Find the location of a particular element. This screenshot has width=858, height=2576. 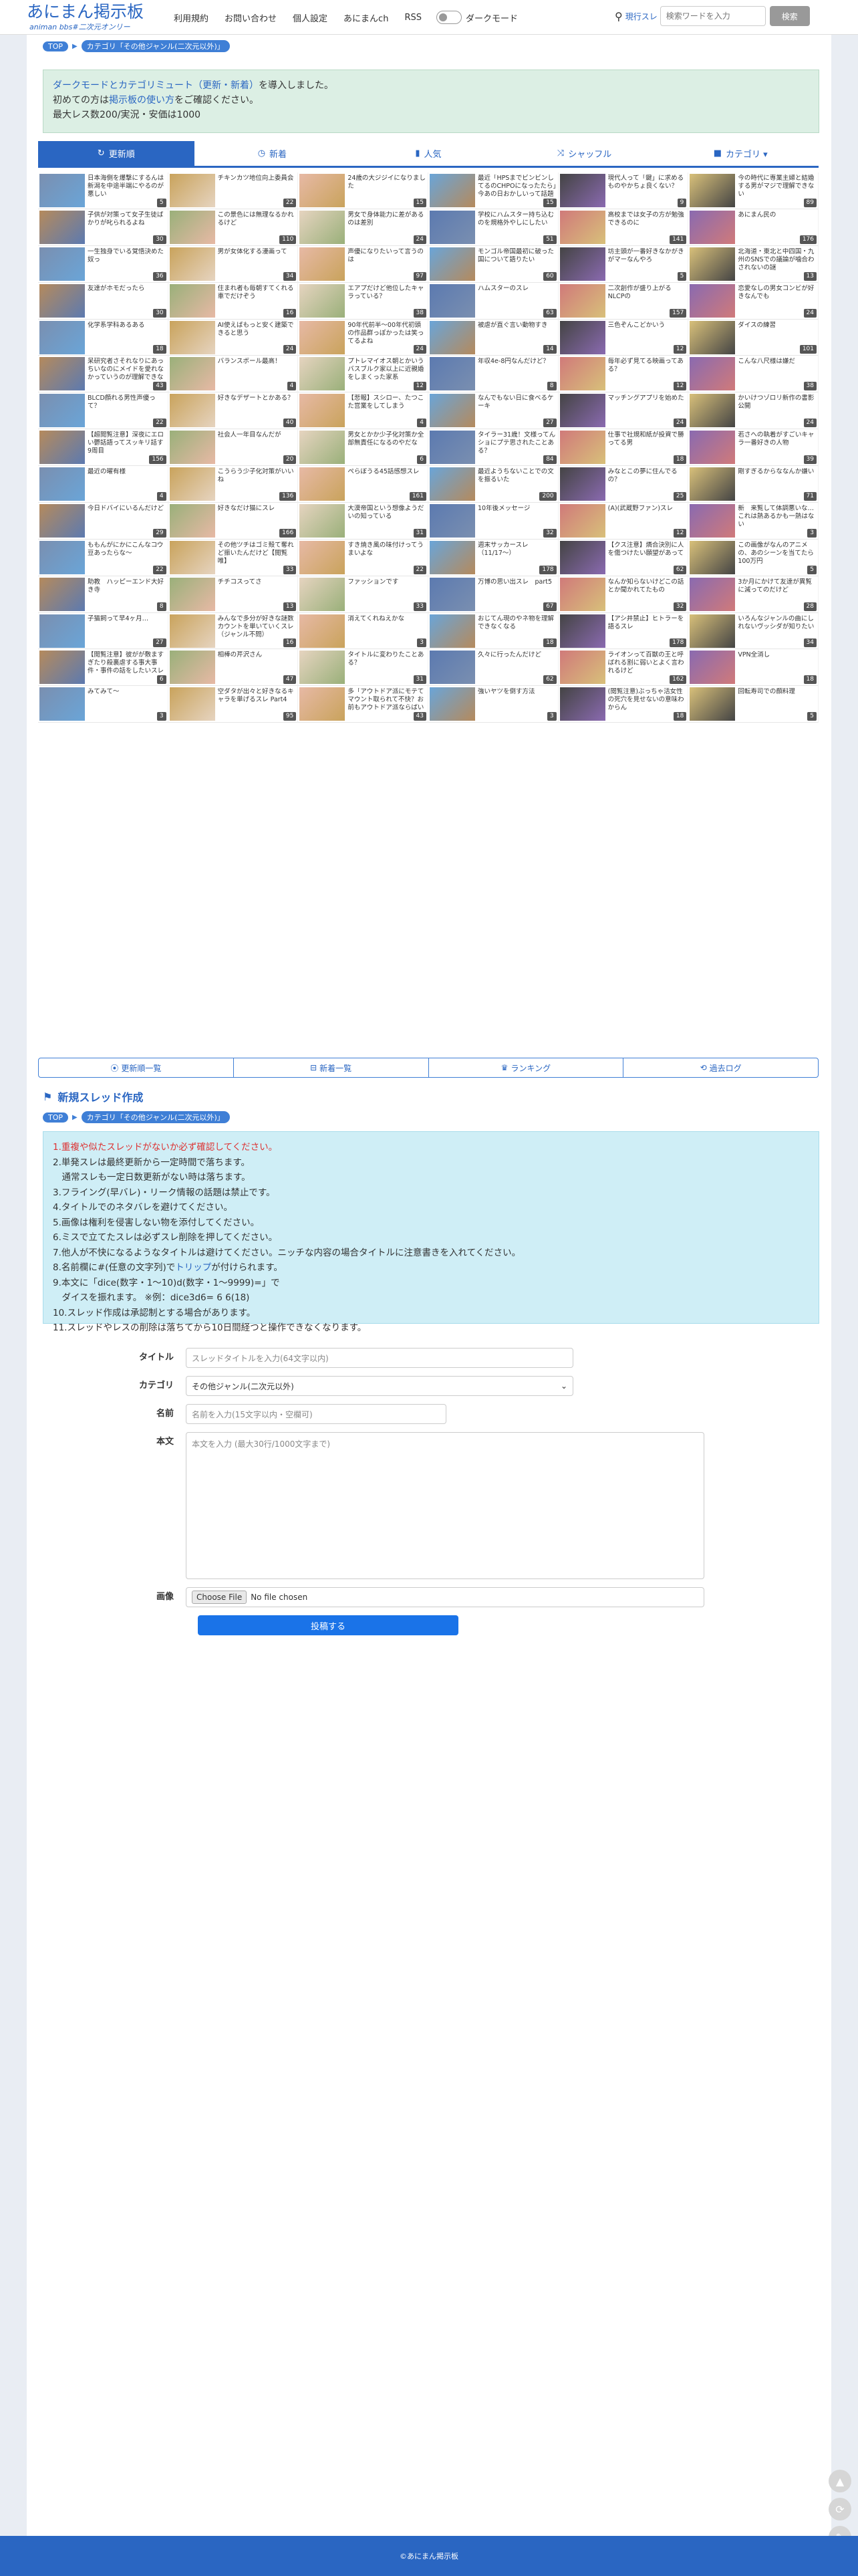

thread-title: すき焼き風の味付けってうまいよな is located at coordinates (386, 550).